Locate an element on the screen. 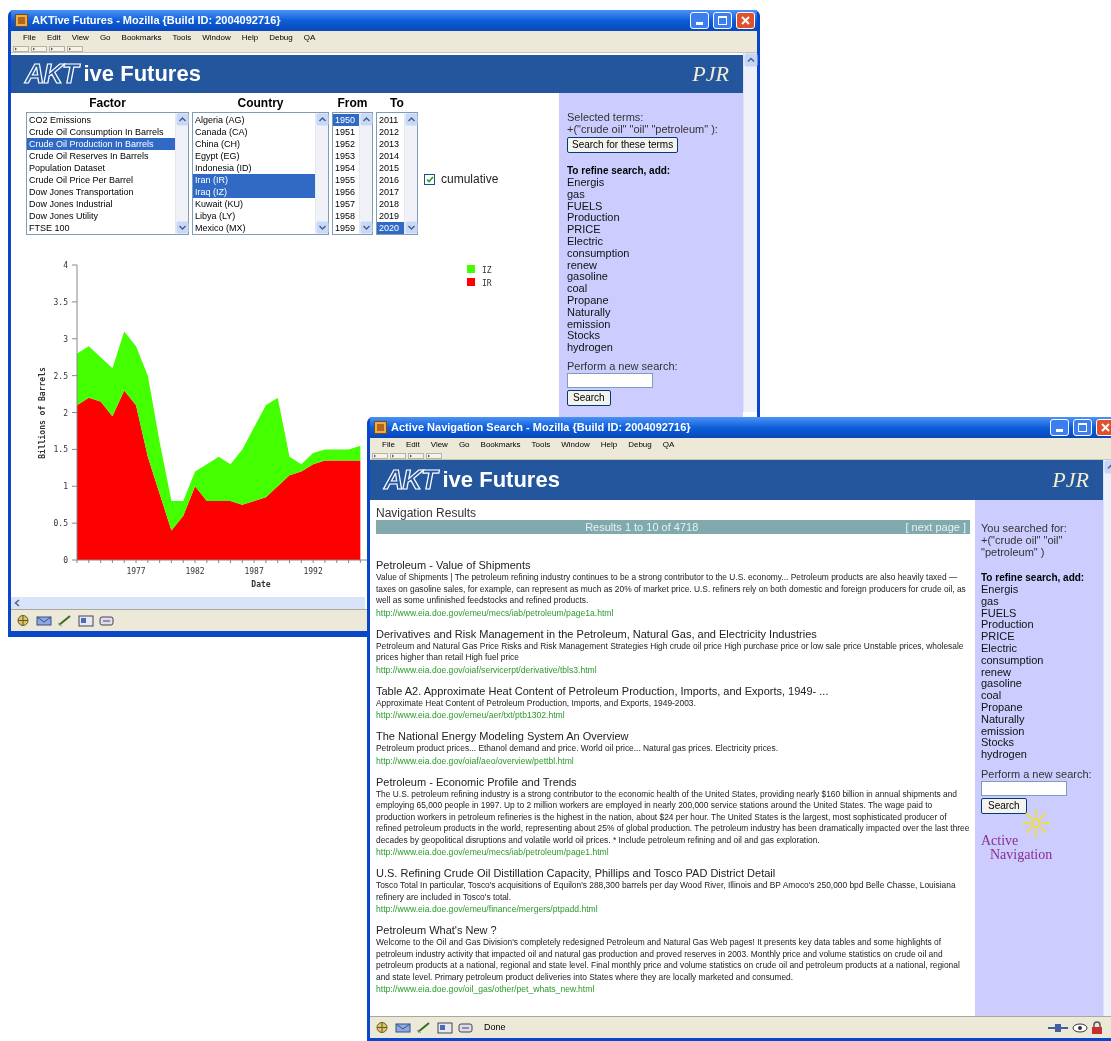  list-option: 1950 is located at coordinates (346, 120).